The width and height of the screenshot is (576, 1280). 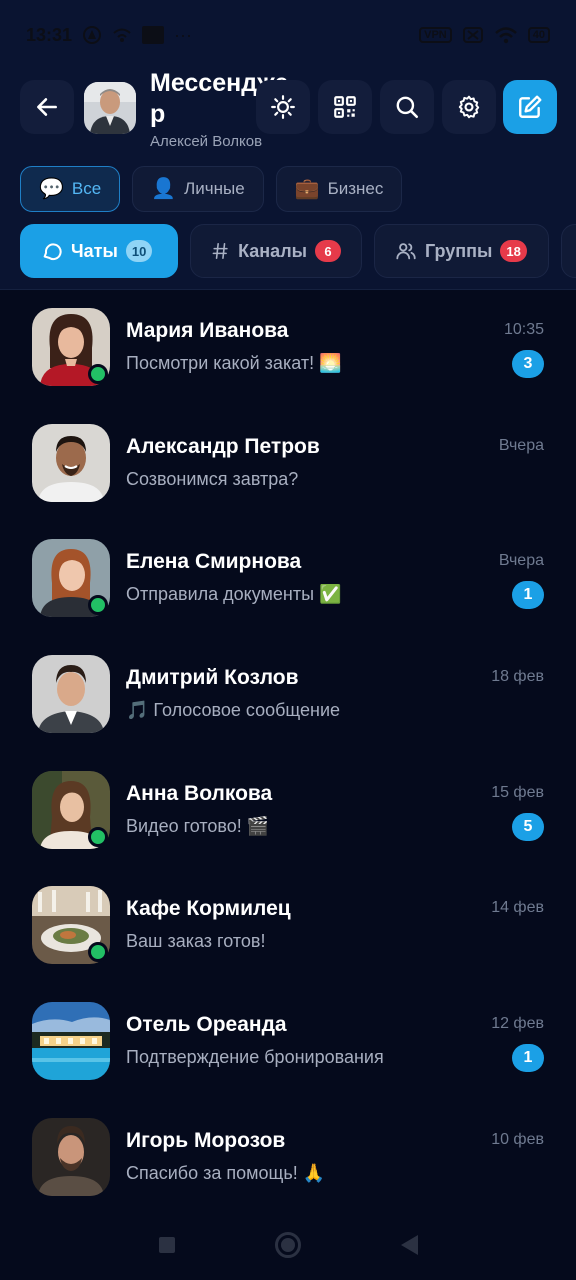 I want to click on message-preview: Видео готово! 🎬, so click(x=198, y=825).